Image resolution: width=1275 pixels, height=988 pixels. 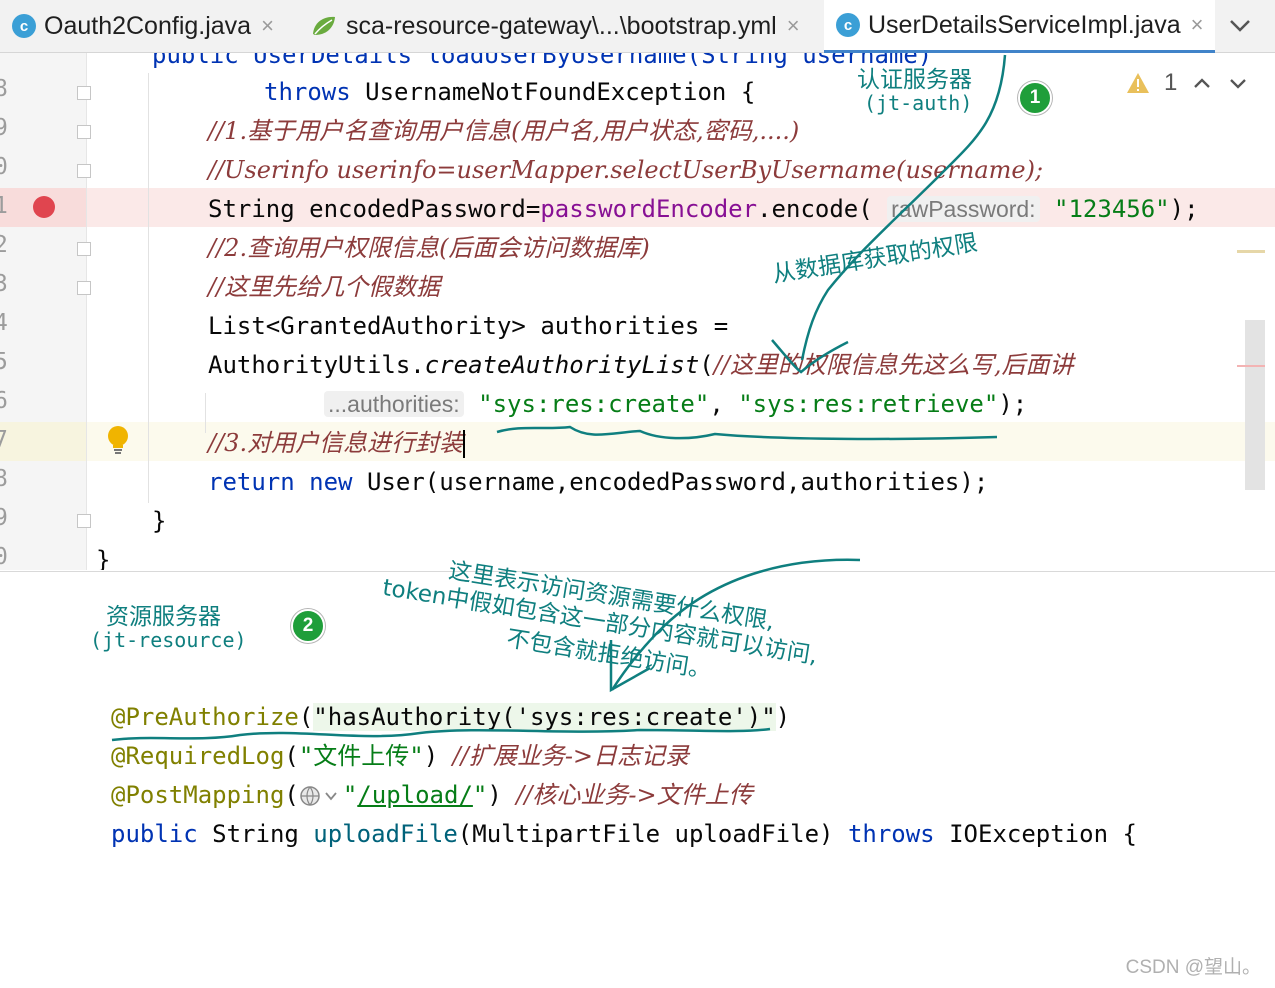 I want to click on warning-count: 1, so click(x=1171, y=82).